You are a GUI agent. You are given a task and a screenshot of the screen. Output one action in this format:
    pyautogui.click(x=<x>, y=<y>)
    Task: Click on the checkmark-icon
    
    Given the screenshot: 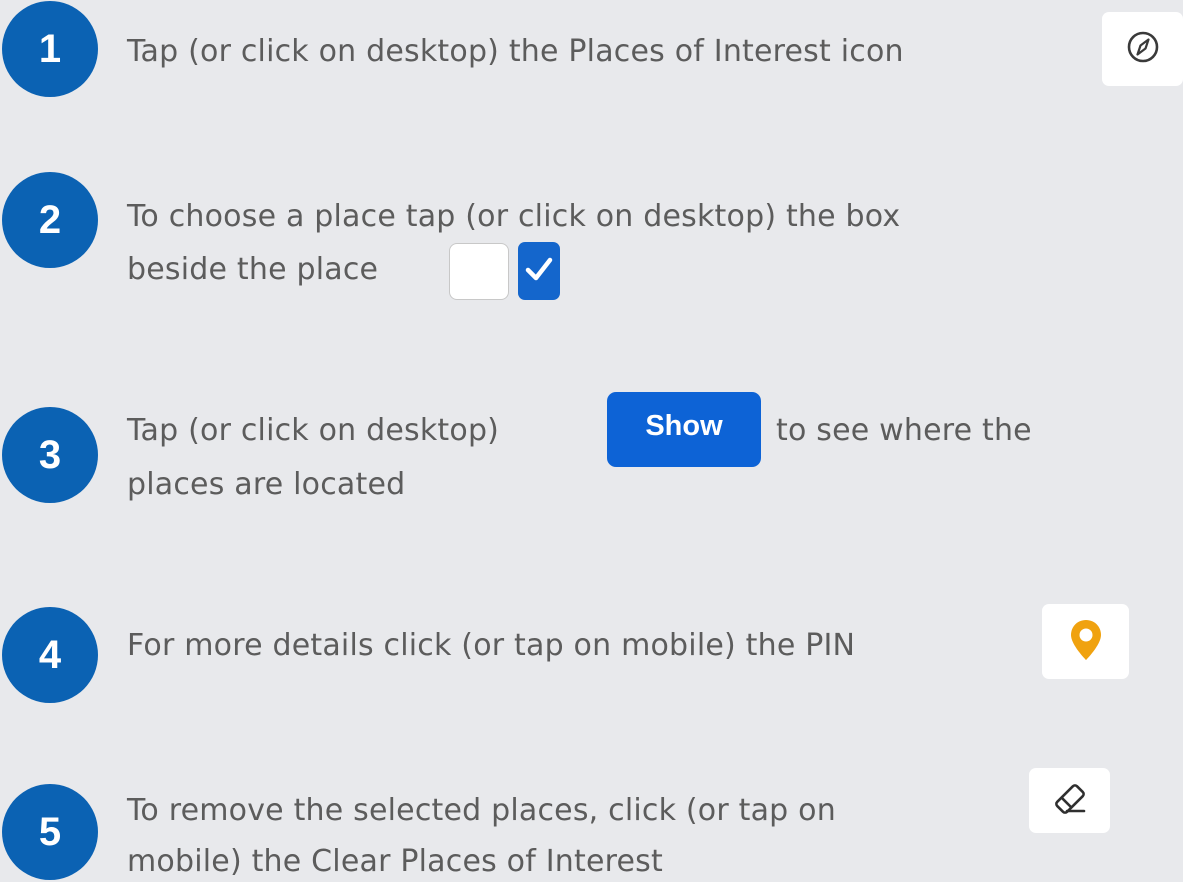 What is the action you would take?
    pyautogui.click(x=539, y=271)
    